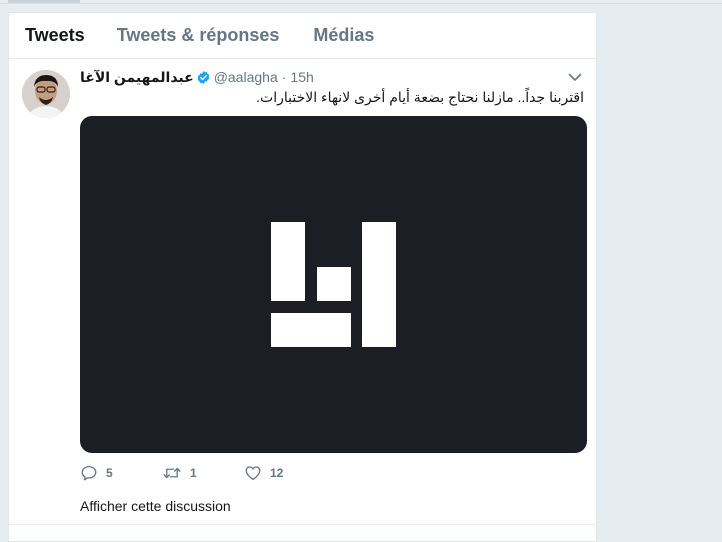 This screenshot has width=722, height=542. I want to click on logo-icon, so click(333, 284).